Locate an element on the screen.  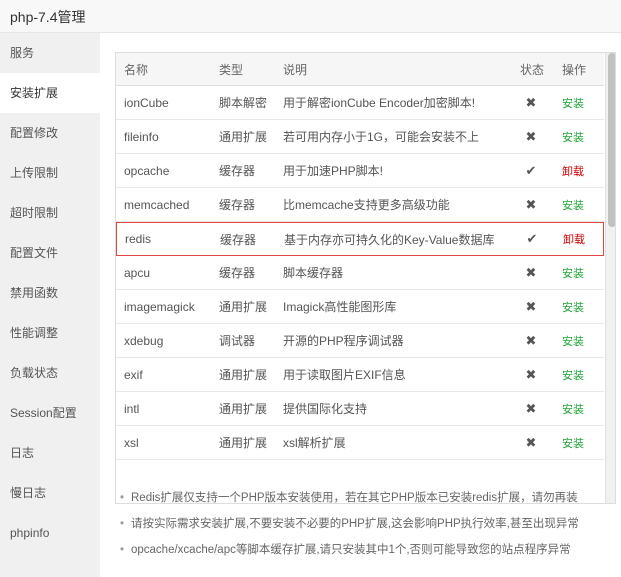
table-row: intl 通用扩展 提供国际化支持 ✖ 安装 is located at coordinates (360, 409).